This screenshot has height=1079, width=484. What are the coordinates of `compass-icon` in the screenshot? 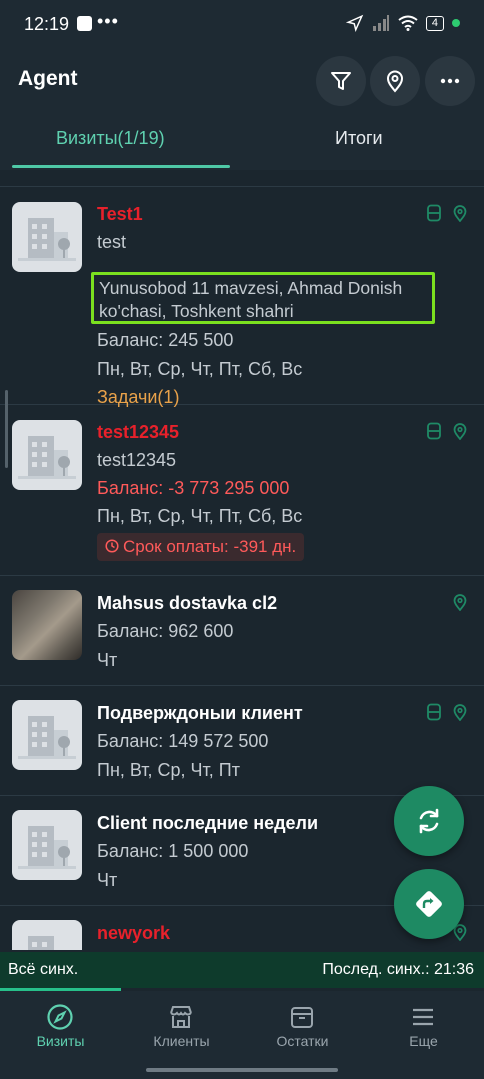 It's located at (60, 1017).